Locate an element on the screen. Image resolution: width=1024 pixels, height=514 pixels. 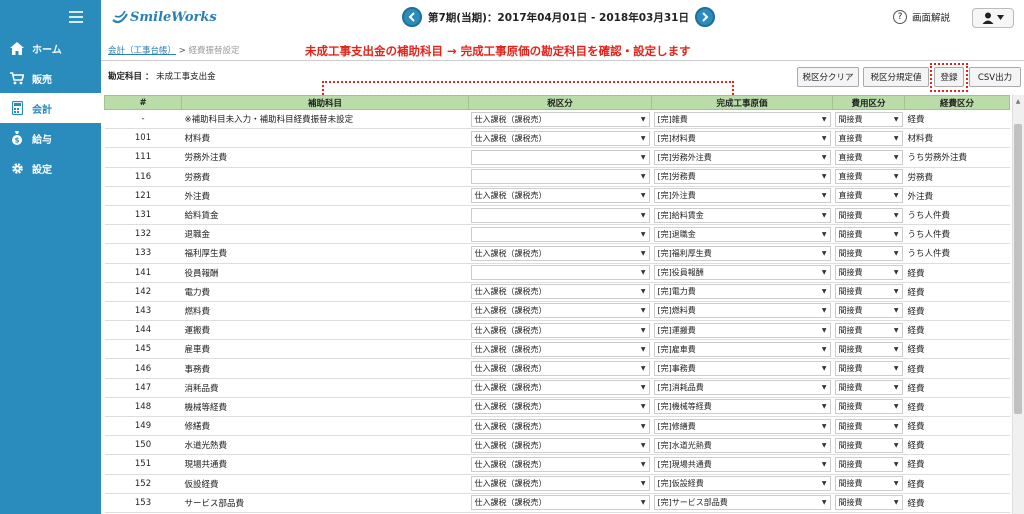
completed-cost-select: [完]労務費 ▼ is located at coordinates (742, 177).